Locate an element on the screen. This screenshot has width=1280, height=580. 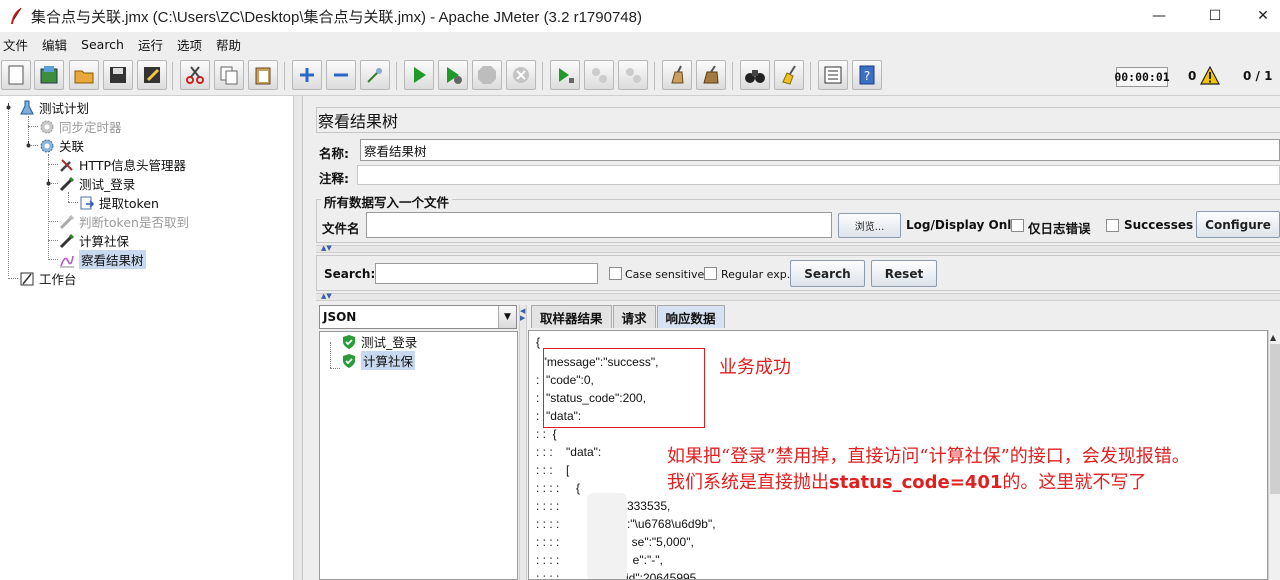
save-button is located at coordinates (118, 75).